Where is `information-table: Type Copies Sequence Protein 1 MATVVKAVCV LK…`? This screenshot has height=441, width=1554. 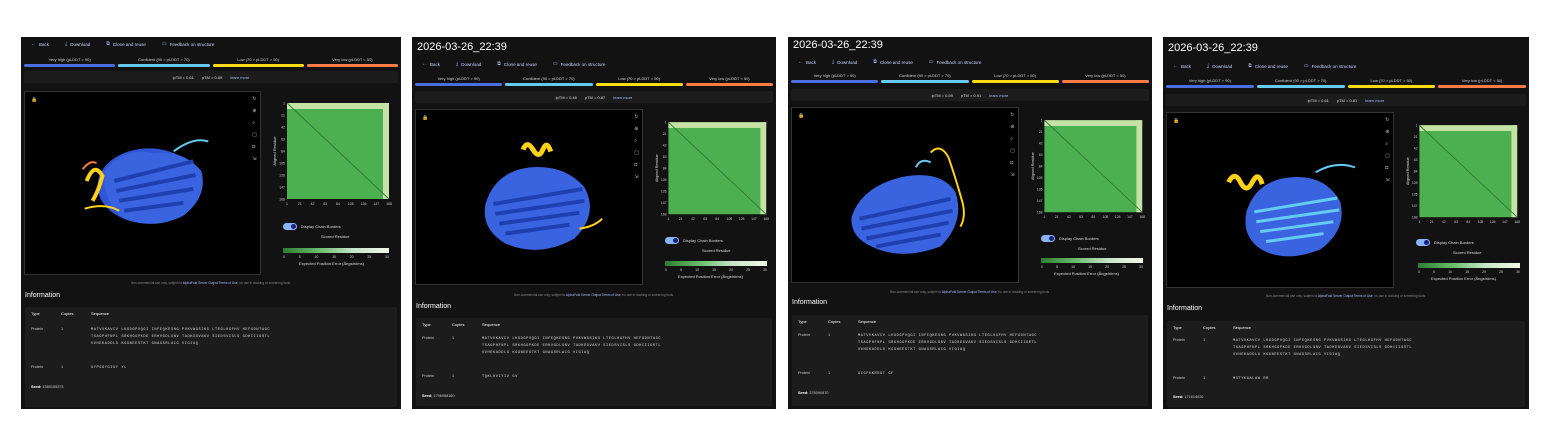 information-table: Type Copies Sequence Protein 1 MATVVKAVCV LK… is located at coordinates (970, 360).